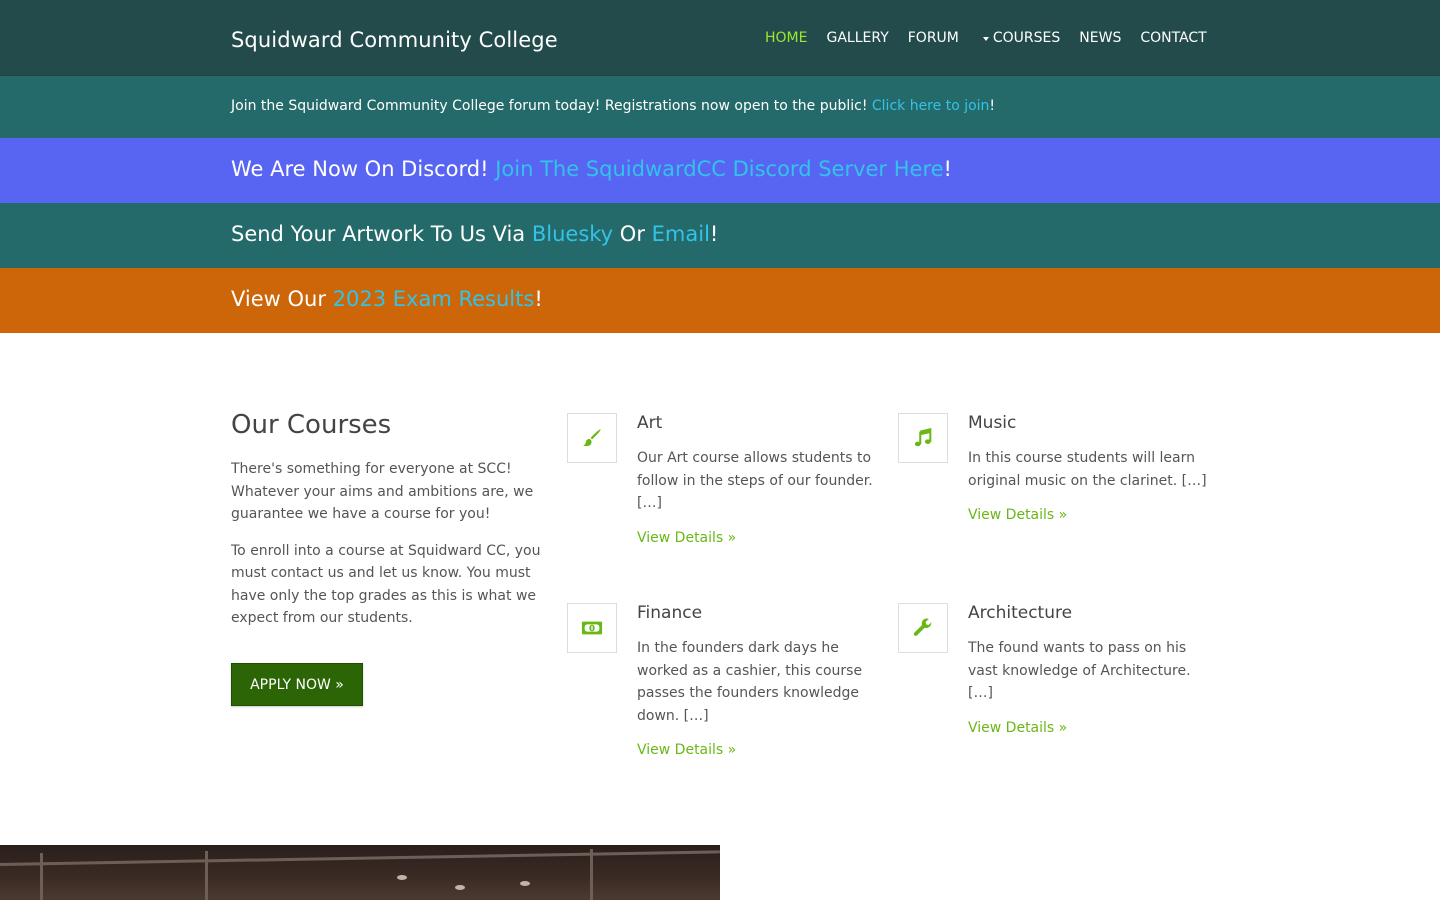  Describe the element at coordinates (992, 106) in the screenshot. I see `forum-banner-suffix: !` at that location.